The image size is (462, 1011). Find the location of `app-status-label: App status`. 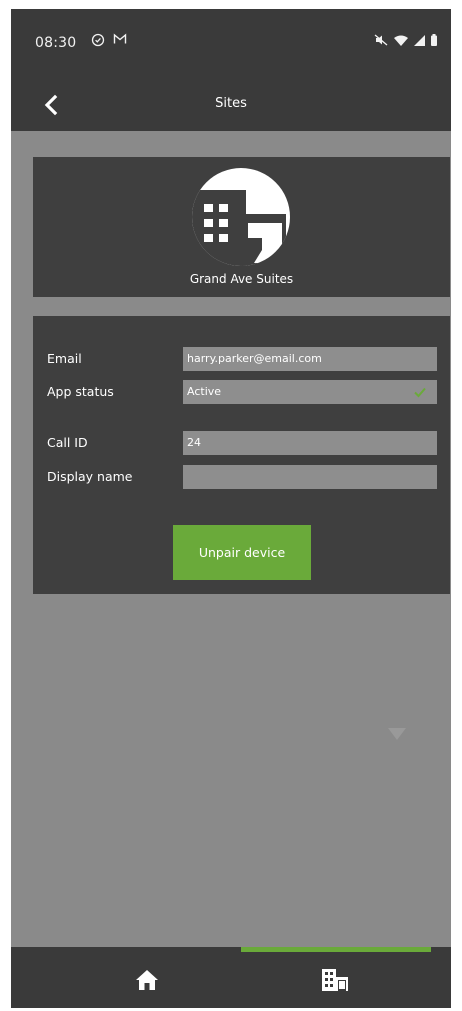

app-status-label: App status is located at coordinates (80, 391).